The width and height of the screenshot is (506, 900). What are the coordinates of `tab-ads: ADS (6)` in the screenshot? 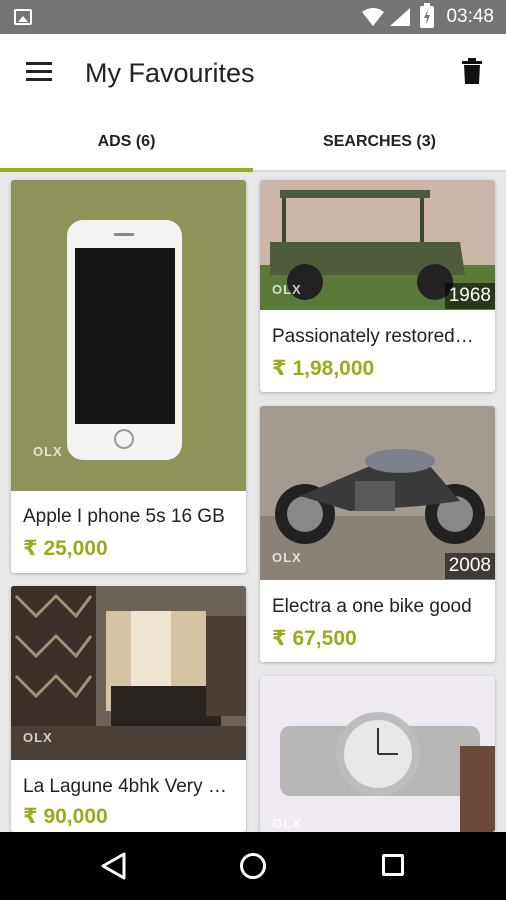 It's located at (126, 143).